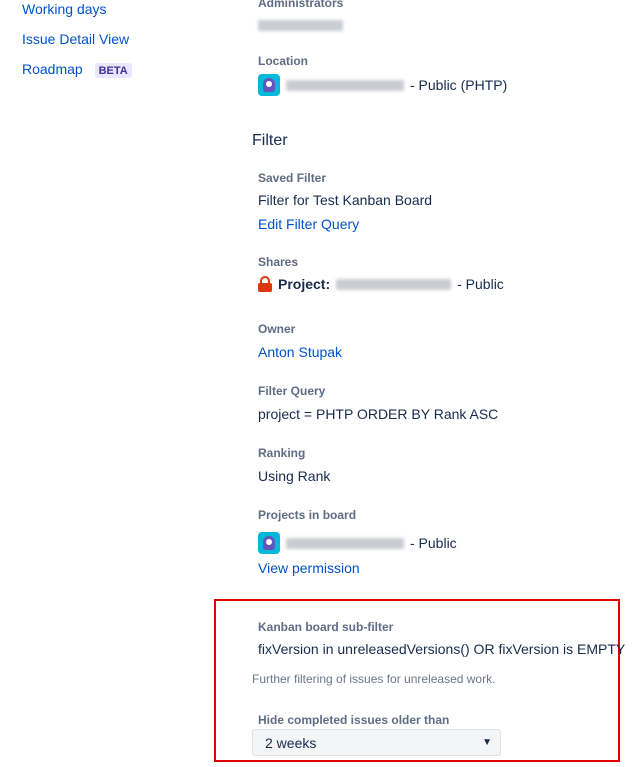 The image size is (639, 767). Describe the element at coordinates (300, 352) in the screenshot. I see `owner-link: Anton Stupak` at that location.